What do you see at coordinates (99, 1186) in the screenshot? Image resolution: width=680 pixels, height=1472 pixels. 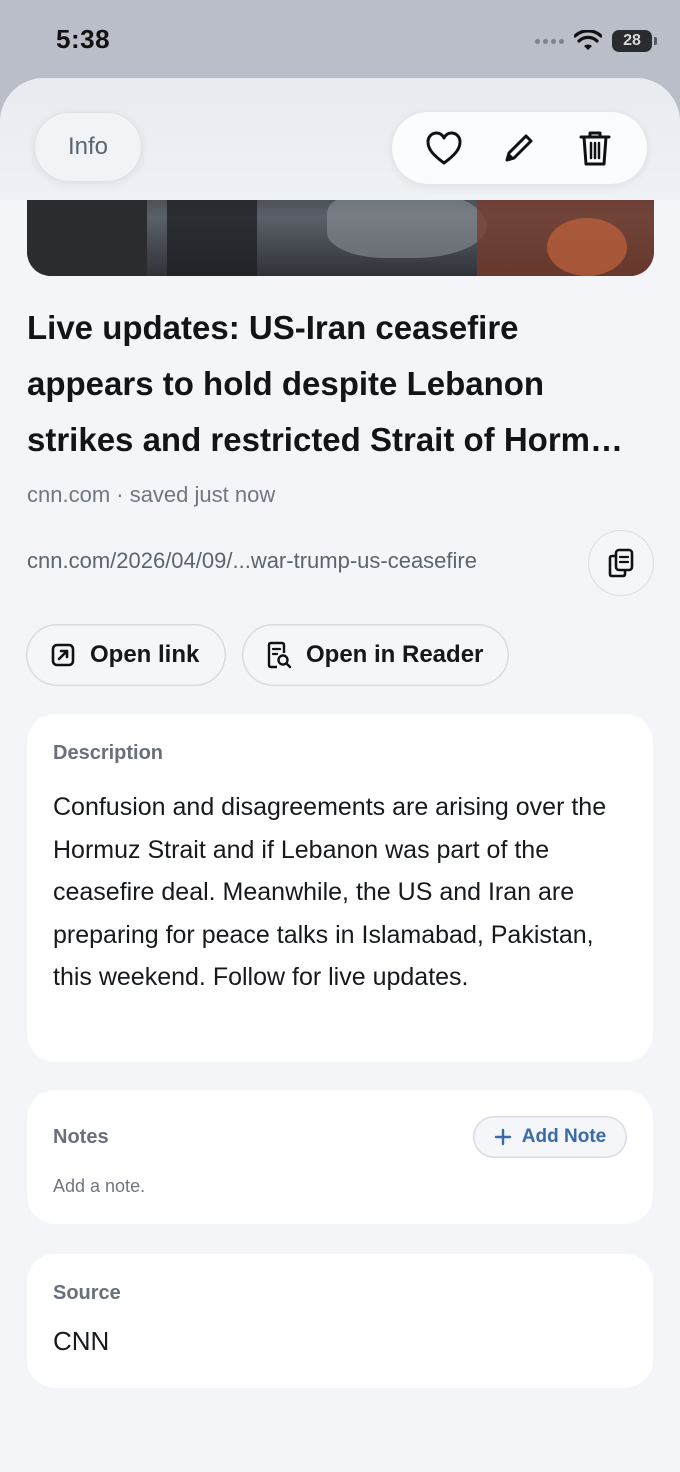 I see `notes-placeholder: Add a note.` at bounding box center [99, 1186].